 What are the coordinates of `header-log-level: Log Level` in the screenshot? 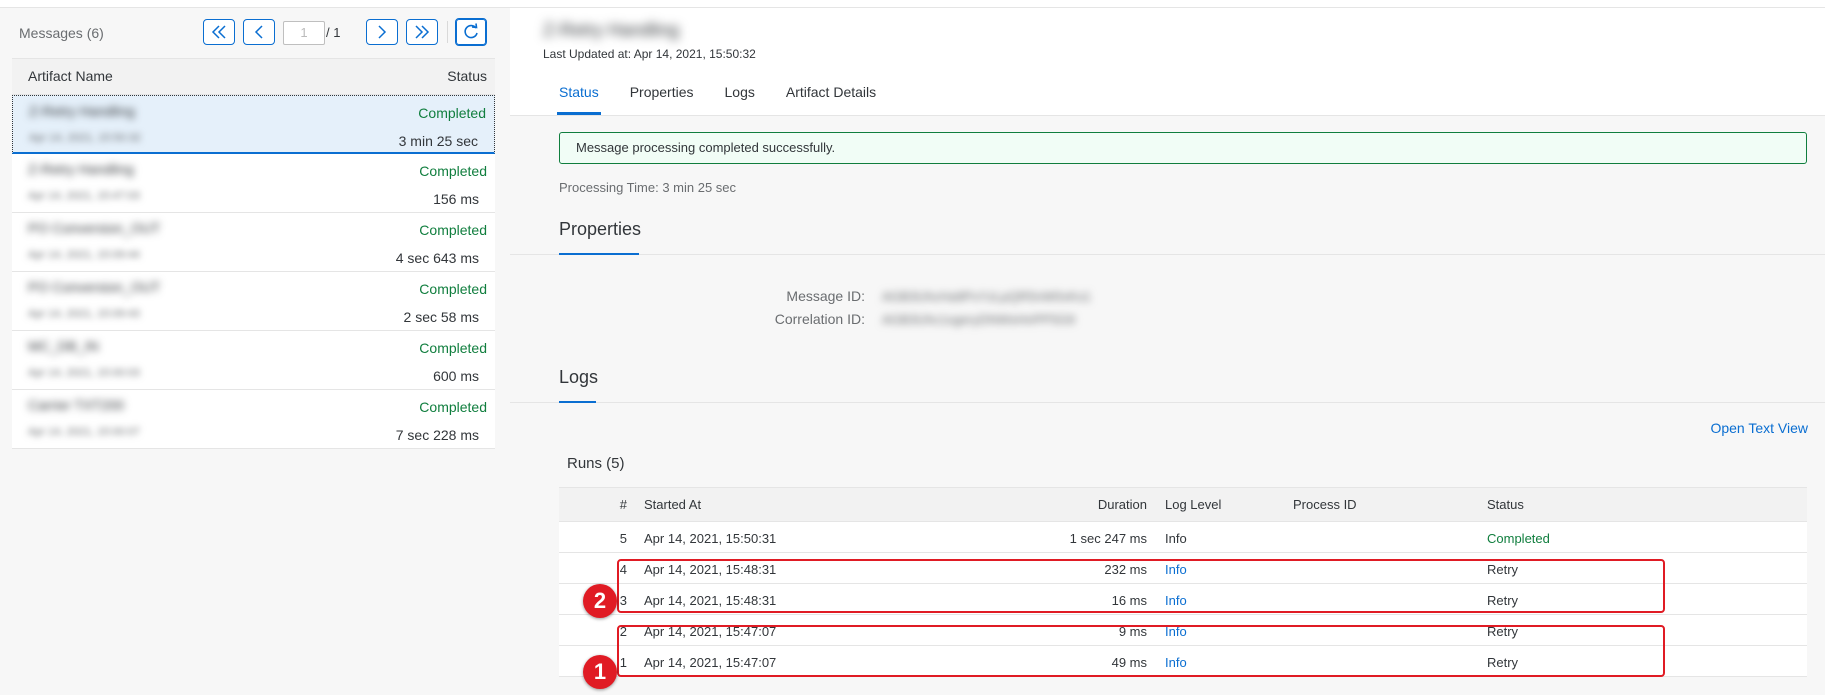 It's located at (1193, 504).